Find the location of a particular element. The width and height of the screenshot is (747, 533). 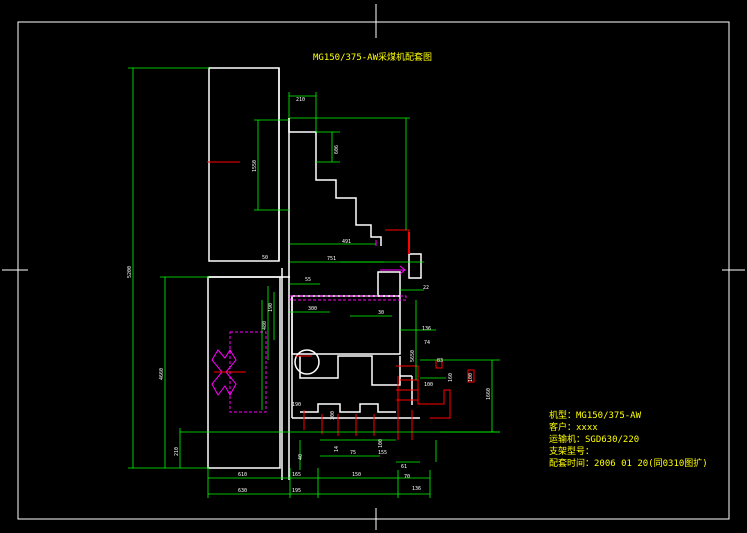

dim-610: 610 is located at coordinates (242, 475).